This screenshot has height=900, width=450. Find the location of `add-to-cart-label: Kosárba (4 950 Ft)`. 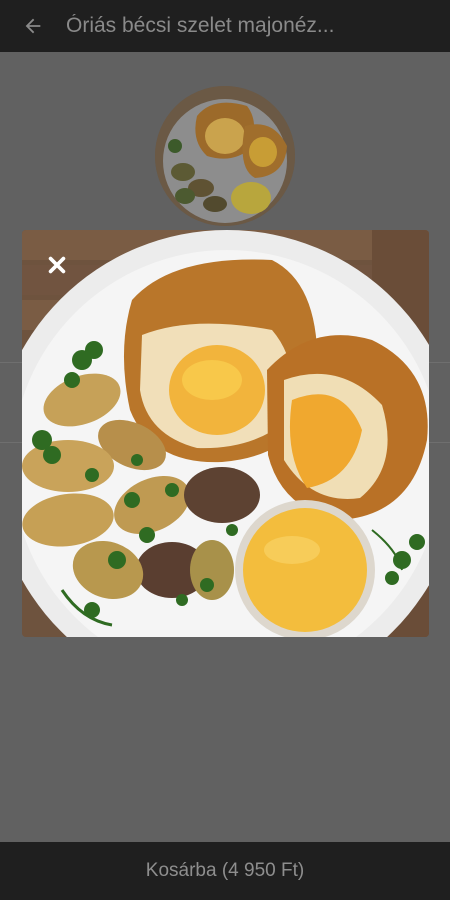

add-to-cart-label: Kosárba (4 950 Ft) is located at coordinates (225, 870).